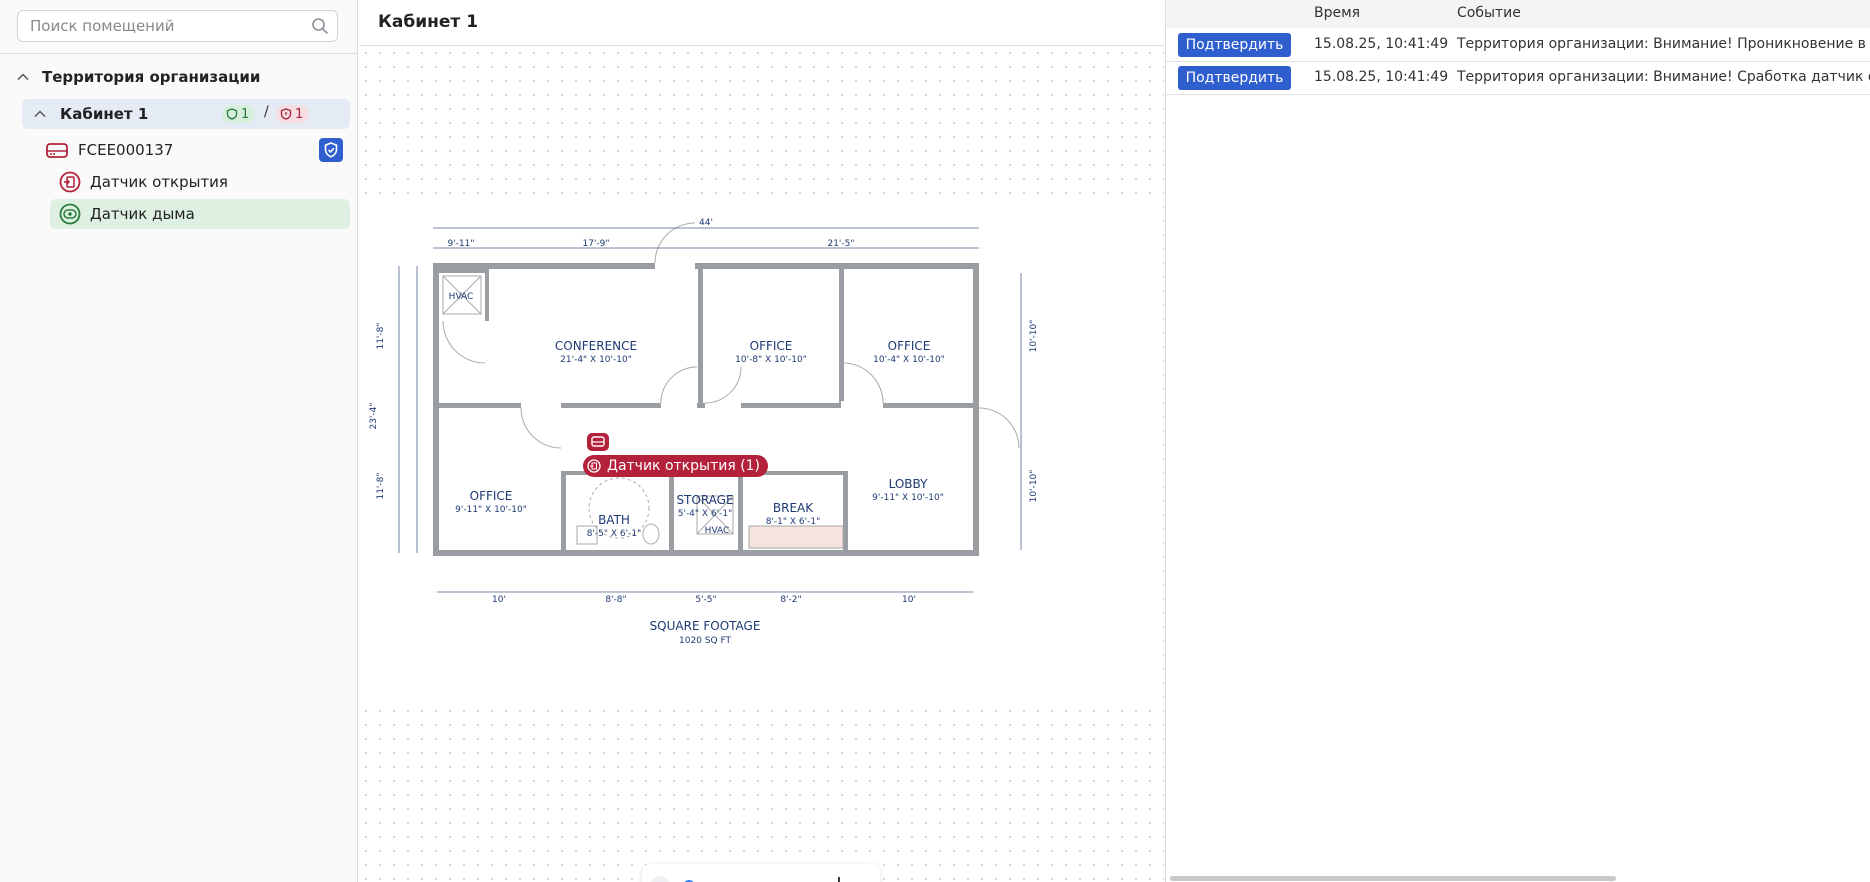 Image resolution: width=1870 pixels, height=882 pixels. What do you see at coordinates (705, 641) in the screenshot?
I see `svg-text: 1020 SQ FT` at bounding box center [705, 641].